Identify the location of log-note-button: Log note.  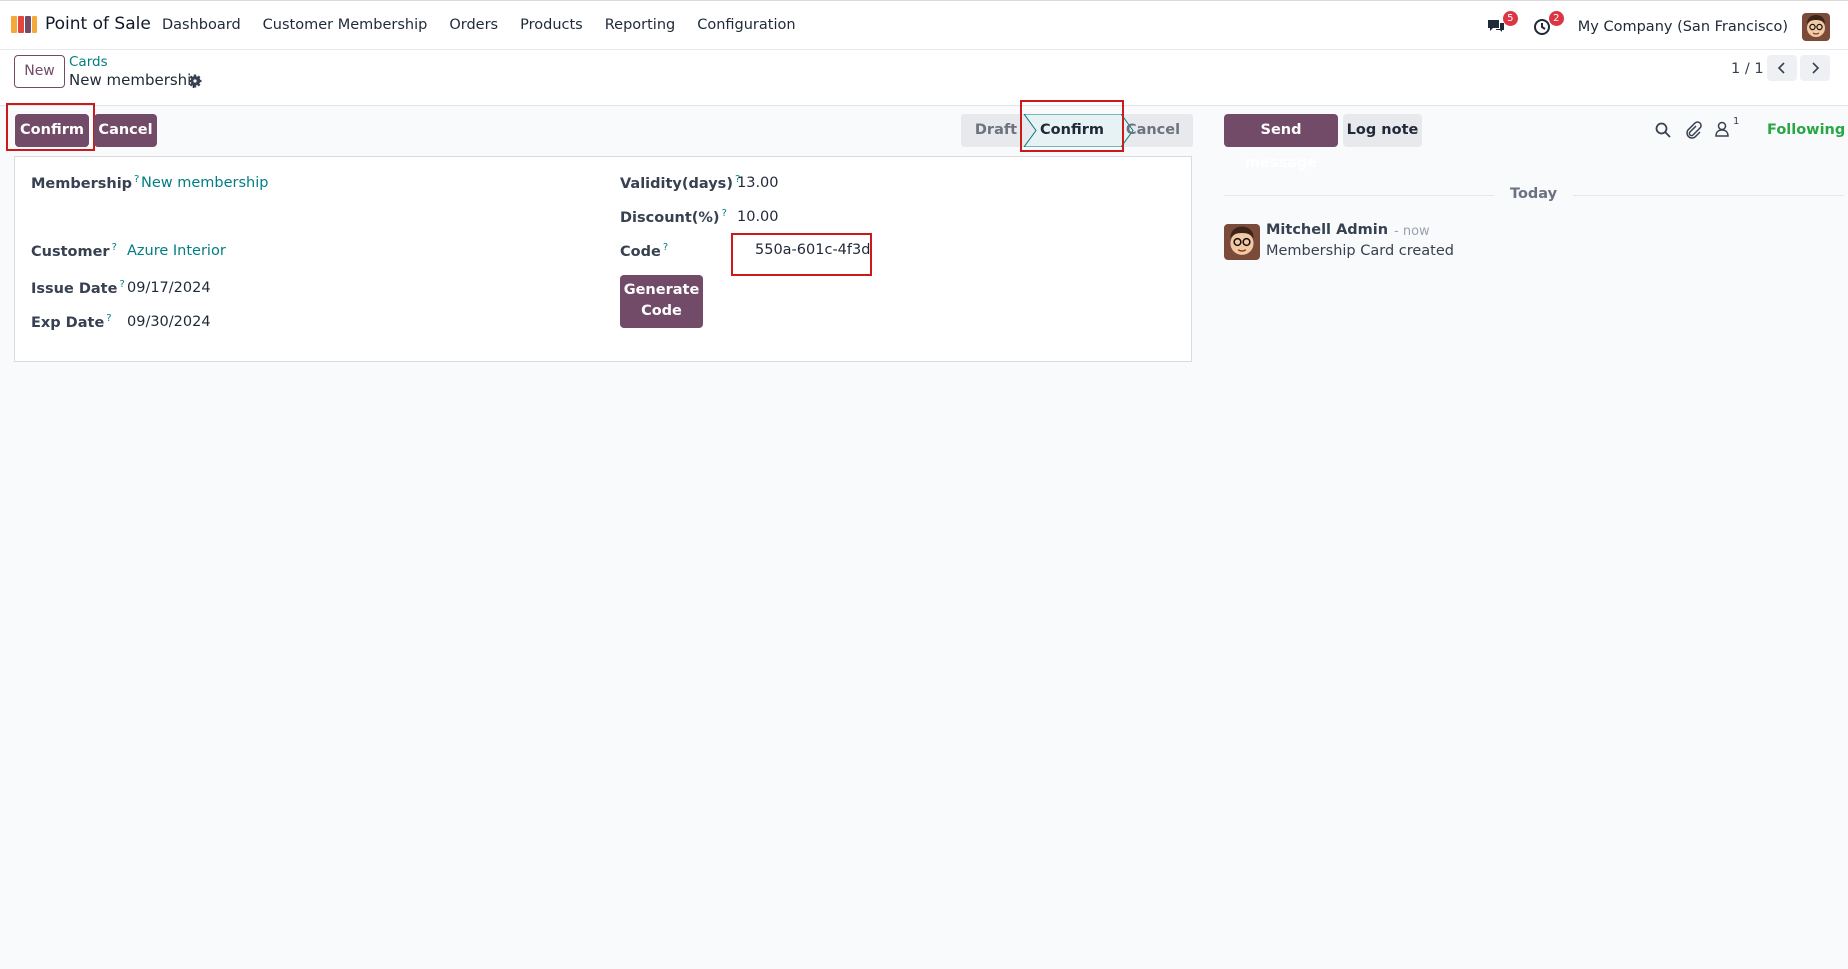
(1382, 130).